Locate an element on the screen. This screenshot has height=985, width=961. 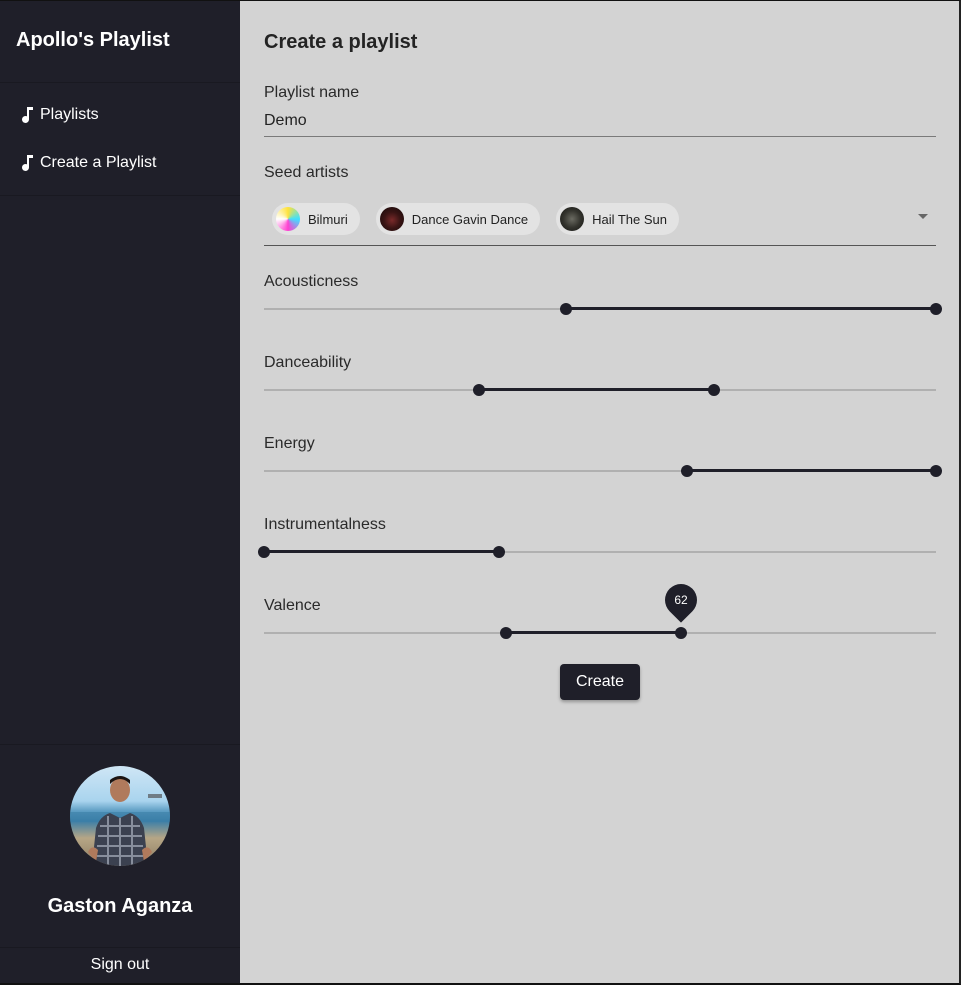
playlist-name-input is located at coordinates (600, 123).